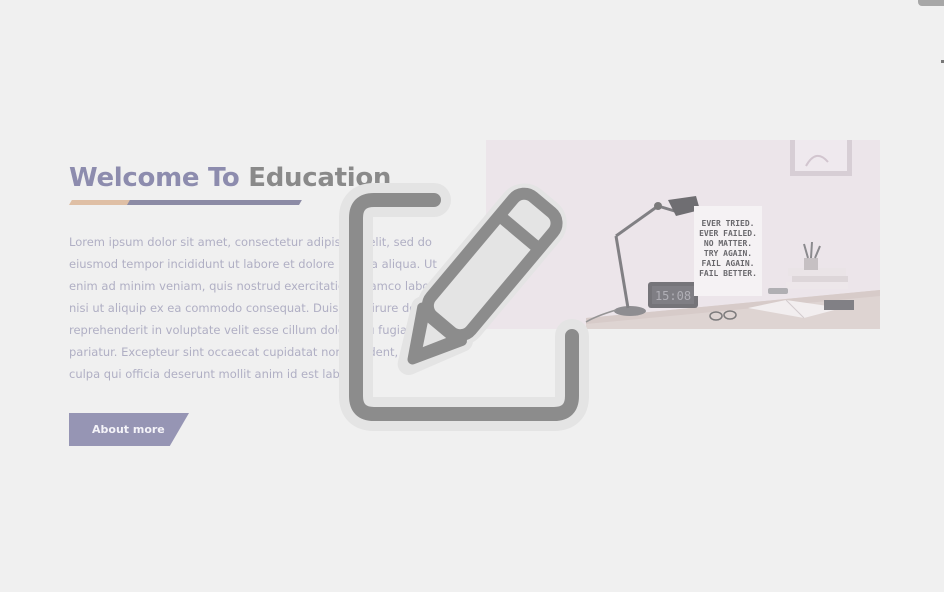  Describe the element at coordinates (931, 3) in the screenshot. I see `corner-mark` at that location.